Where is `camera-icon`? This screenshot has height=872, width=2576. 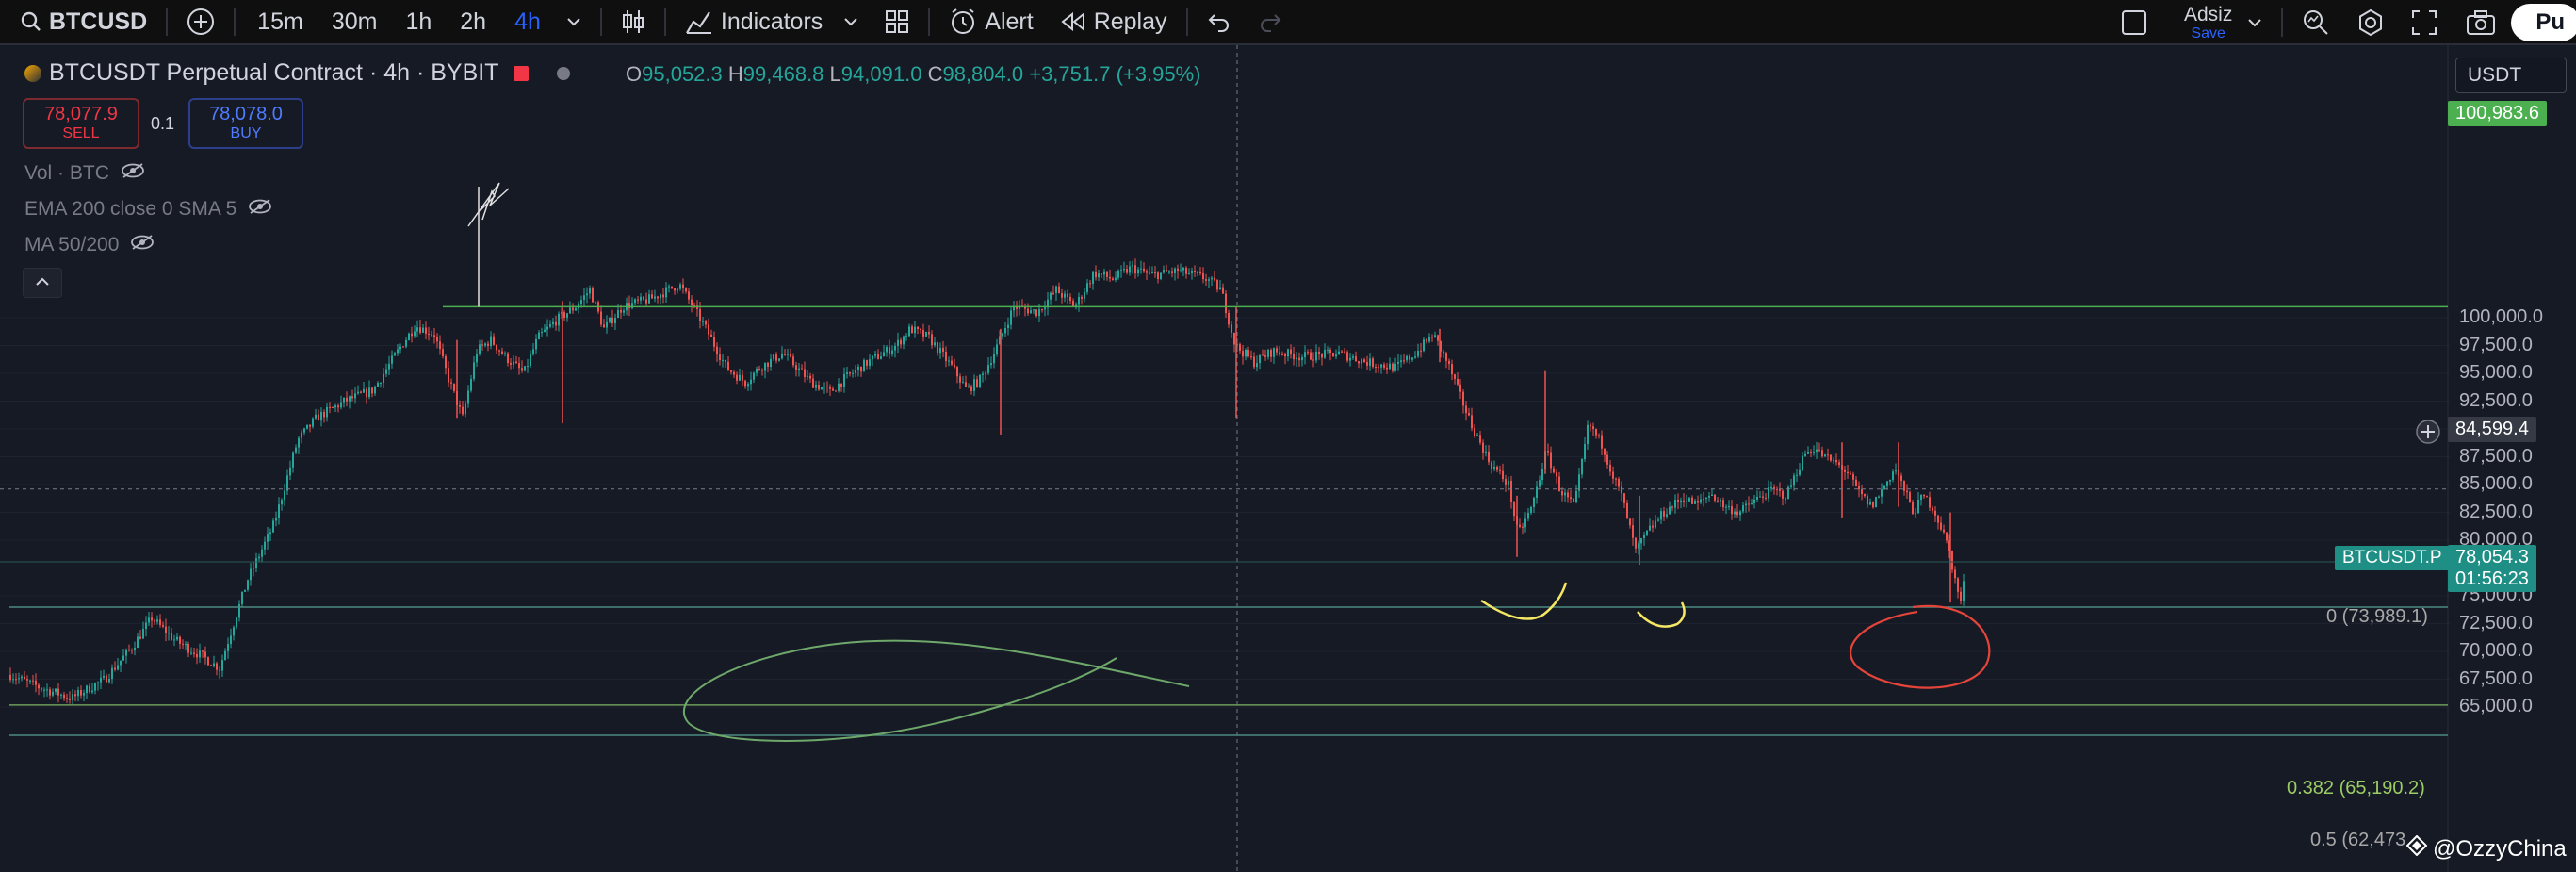 camera-icon is located at coordinates (2481, 22).